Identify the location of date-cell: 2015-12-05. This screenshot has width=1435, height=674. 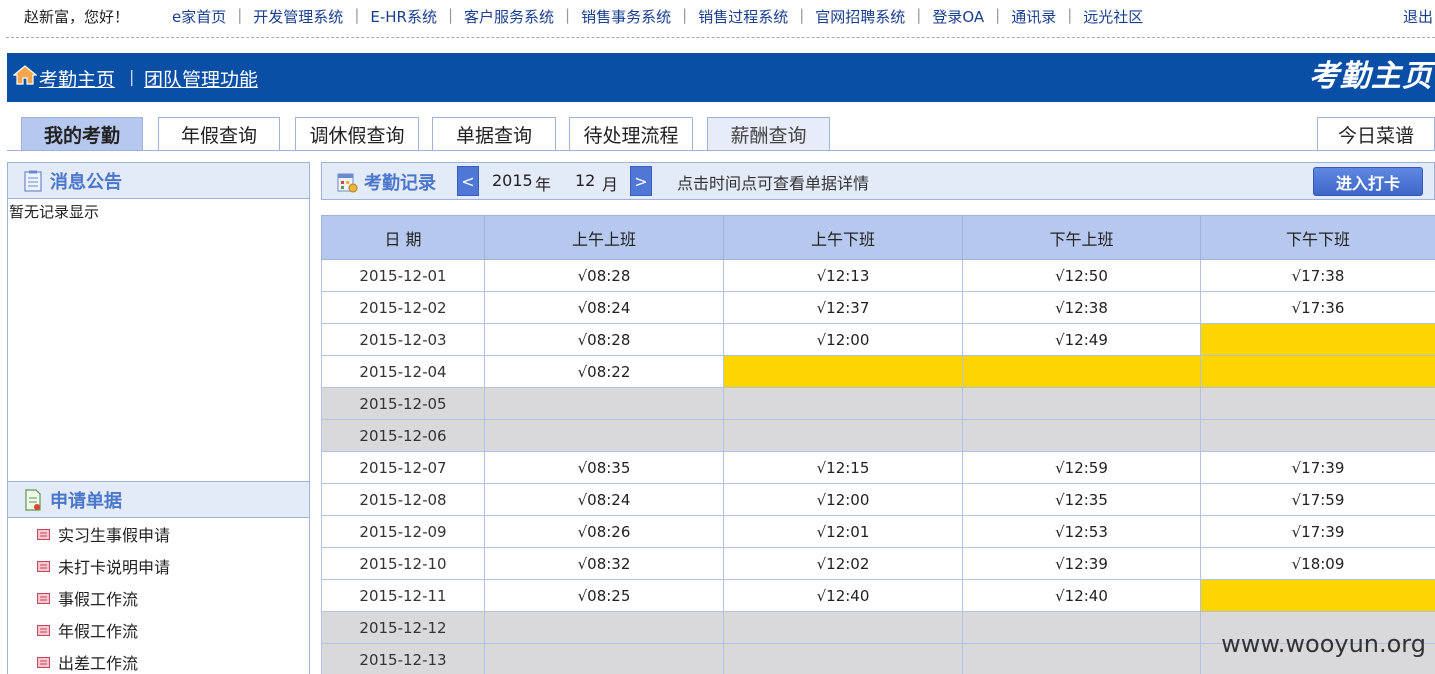
(403, 403).